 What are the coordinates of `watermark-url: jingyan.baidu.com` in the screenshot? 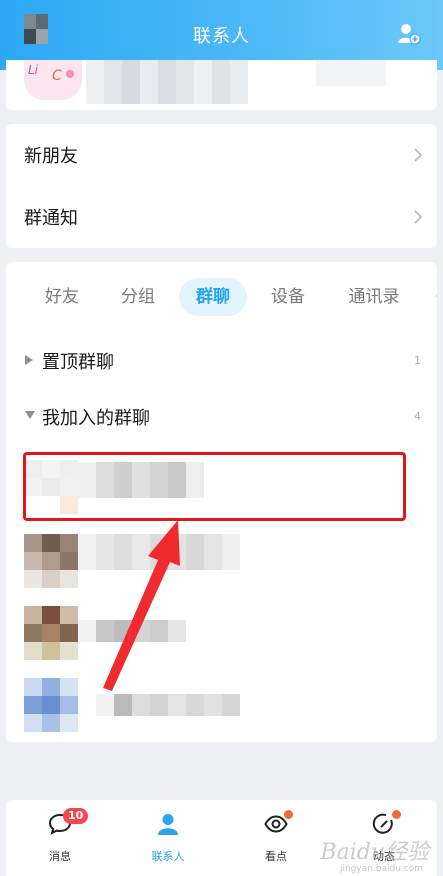 It's located at (381, 869).